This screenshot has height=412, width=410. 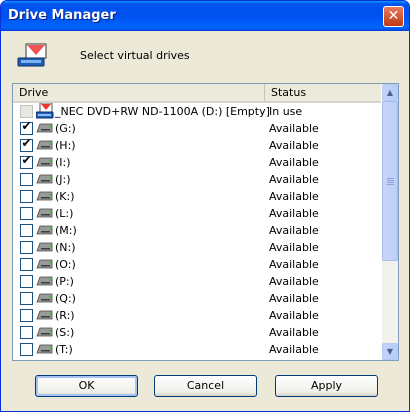 I want to click on drive-label: (J:), so click(x=63, y=179).